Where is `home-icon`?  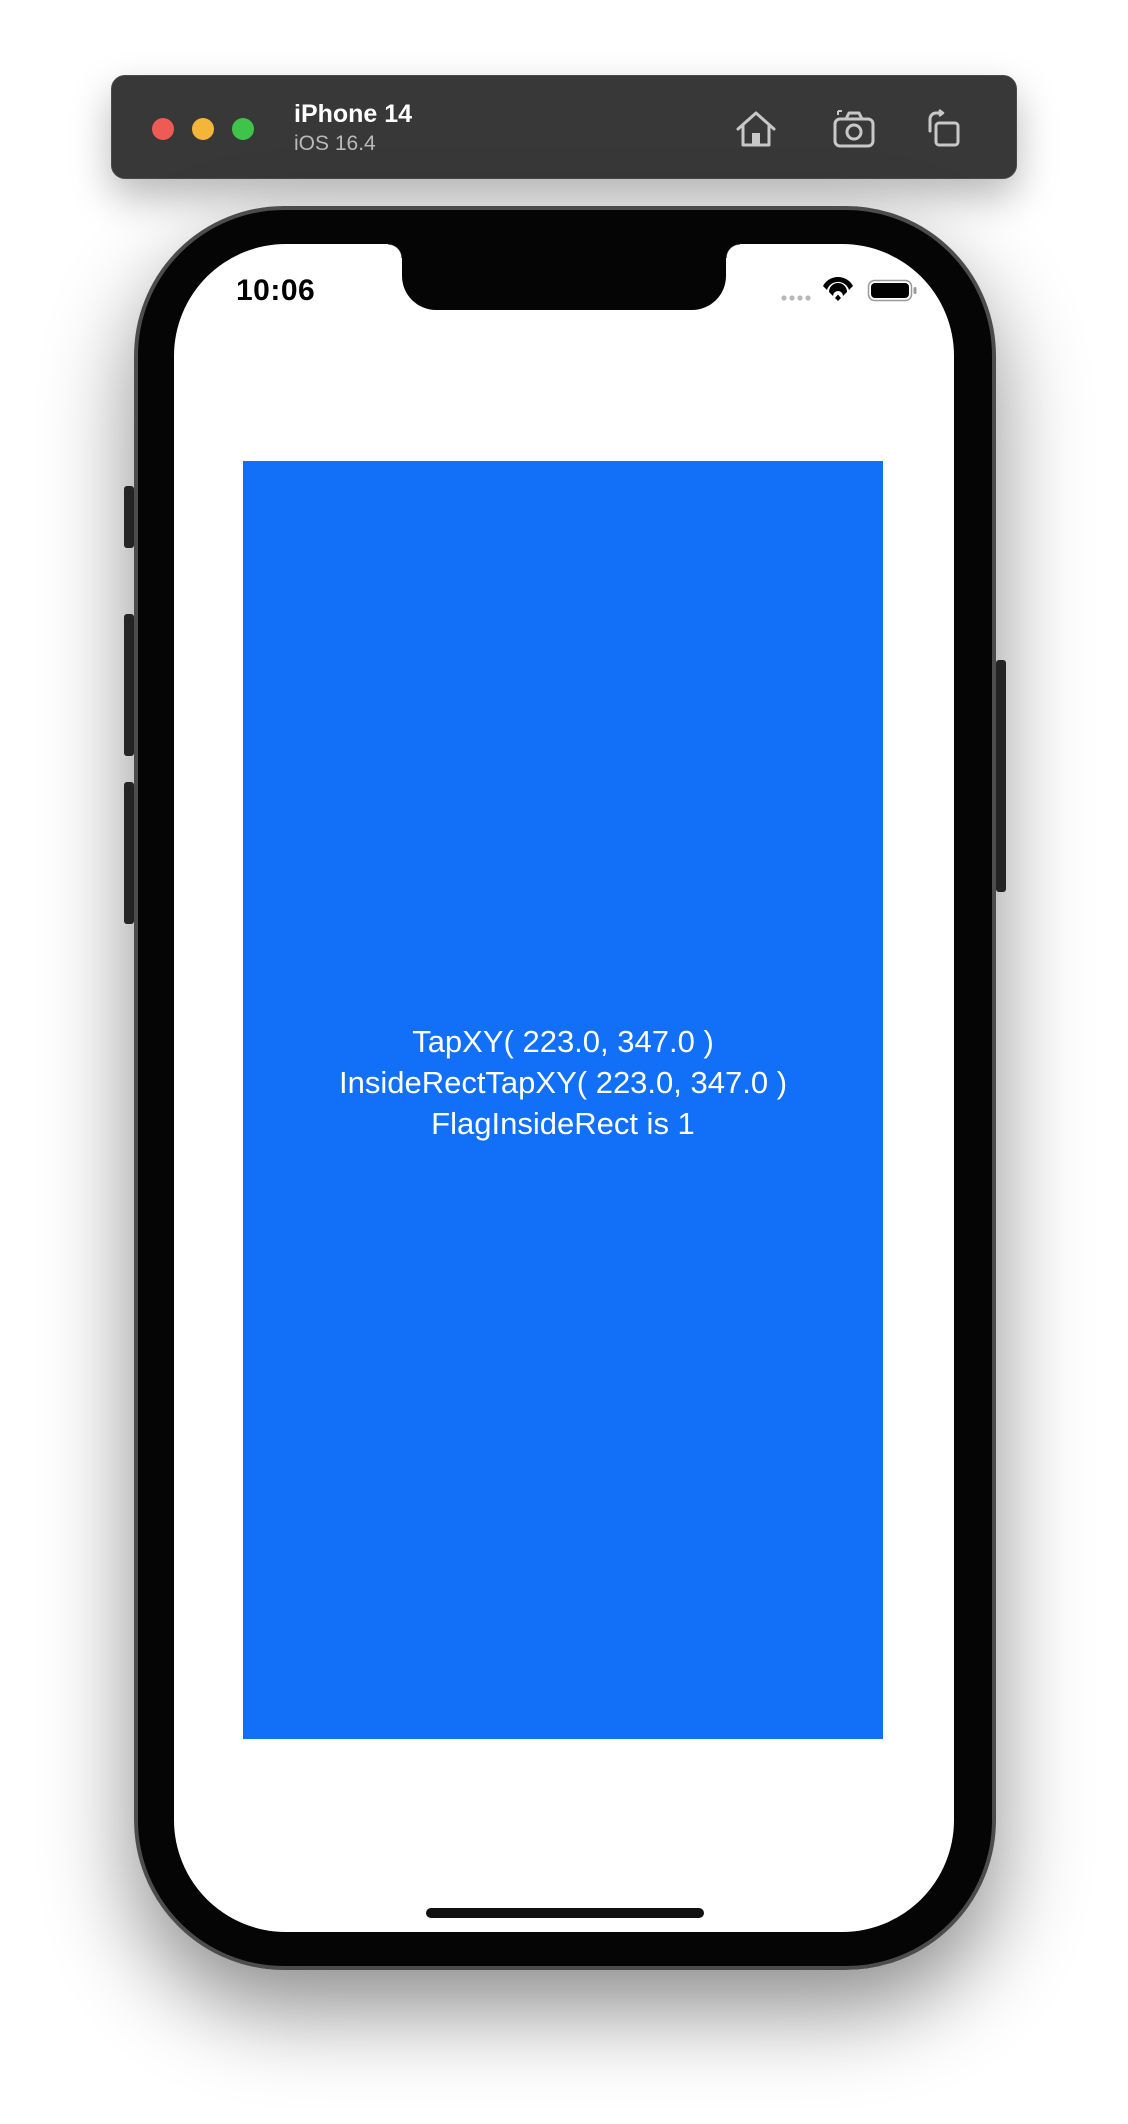
home-icon is located at coordinates (756, 129).